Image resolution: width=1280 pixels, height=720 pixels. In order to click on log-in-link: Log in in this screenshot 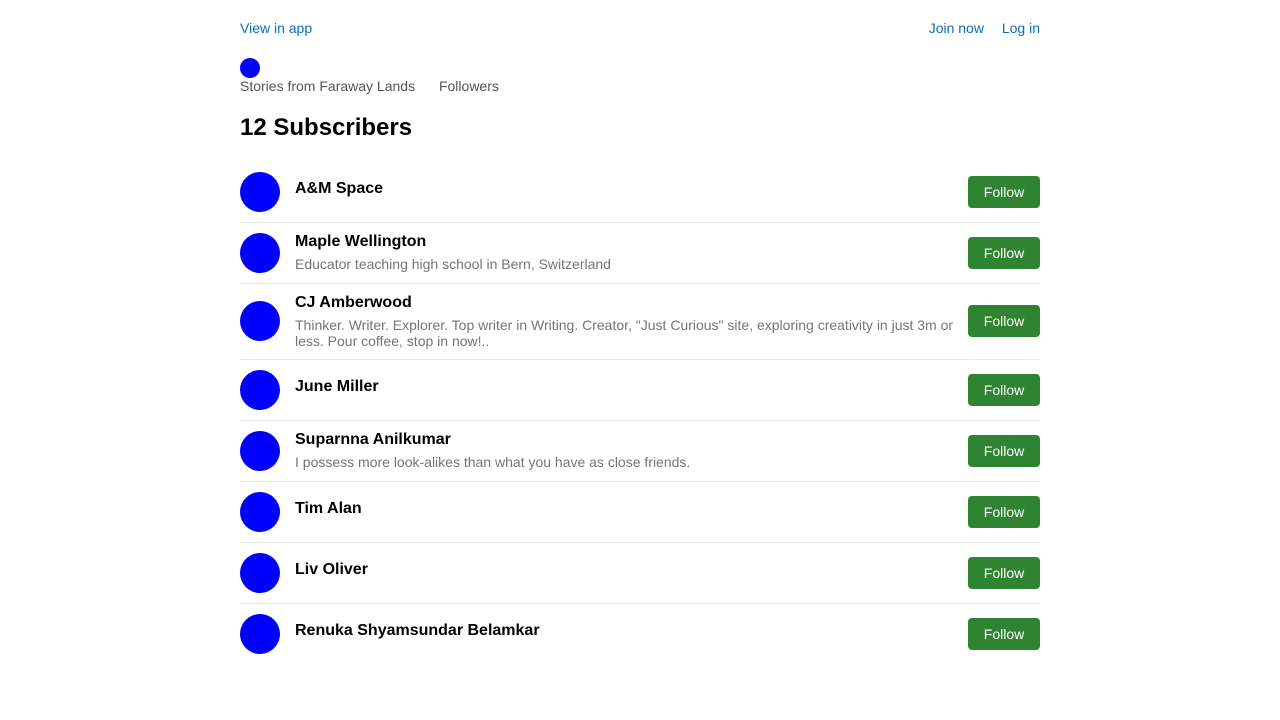, I will do `click(1021, 28)`.